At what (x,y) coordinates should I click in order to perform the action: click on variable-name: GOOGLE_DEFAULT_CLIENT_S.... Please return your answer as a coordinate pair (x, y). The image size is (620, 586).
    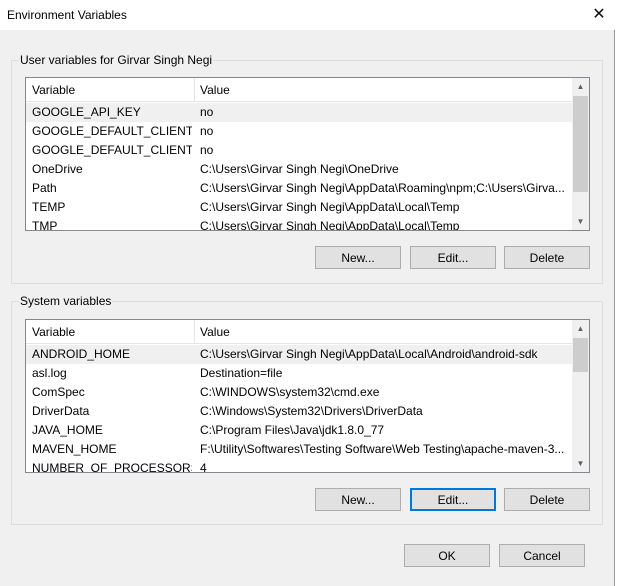
    Looking at the image, I should click on (112, 150).